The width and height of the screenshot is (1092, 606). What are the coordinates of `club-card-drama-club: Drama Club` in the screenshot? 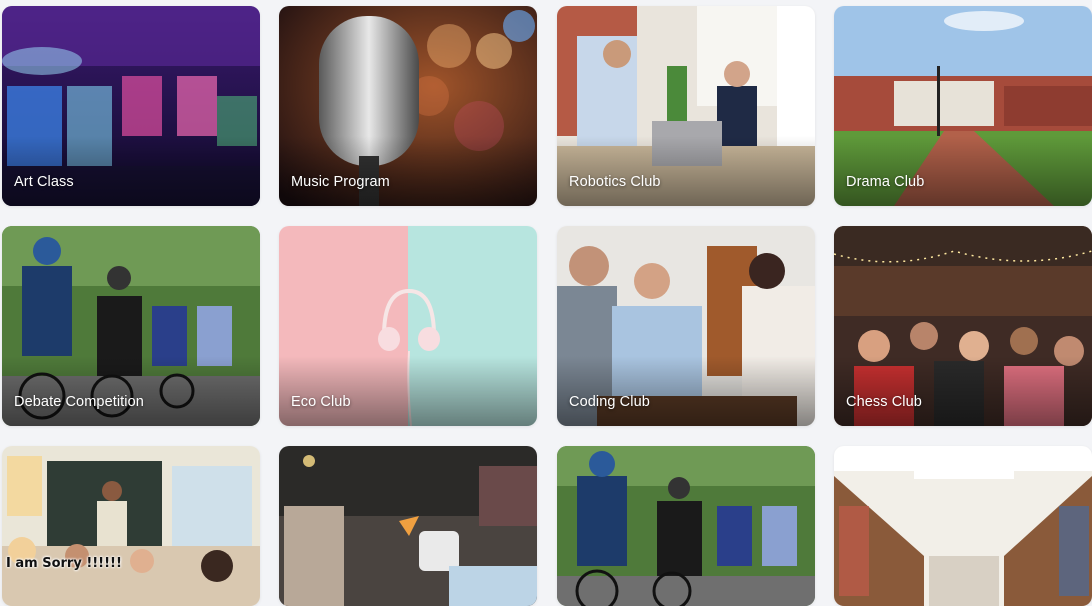 It's located at (963, 106).